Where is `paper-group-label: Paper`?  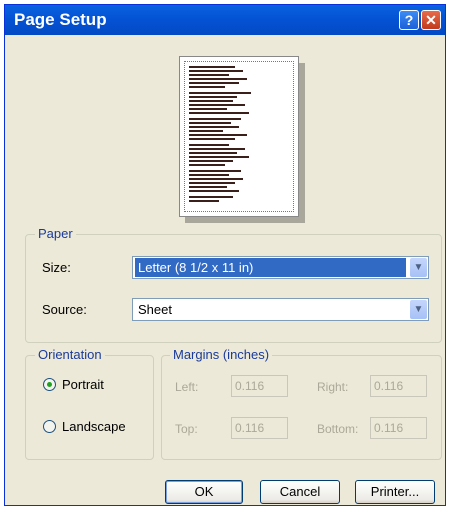 paper-group-label: Paper is located at coordinates (55, 233).